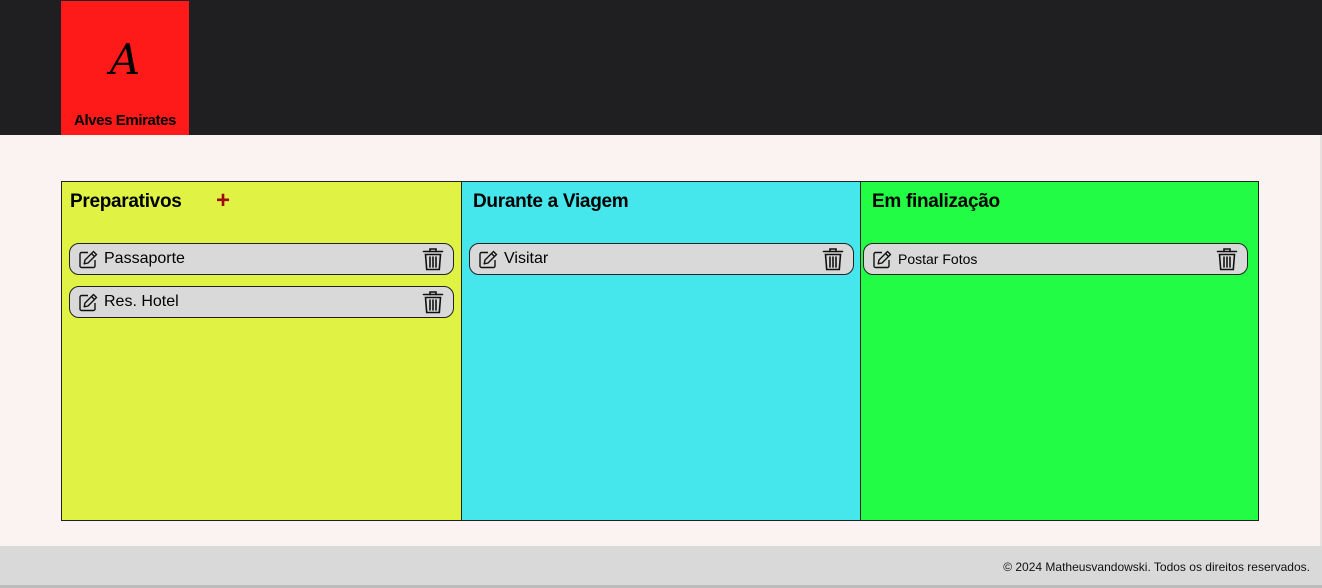  Describe the element at coordinates (126, 201) in the screenshot. I see `column-title: Preparativos` at that location.